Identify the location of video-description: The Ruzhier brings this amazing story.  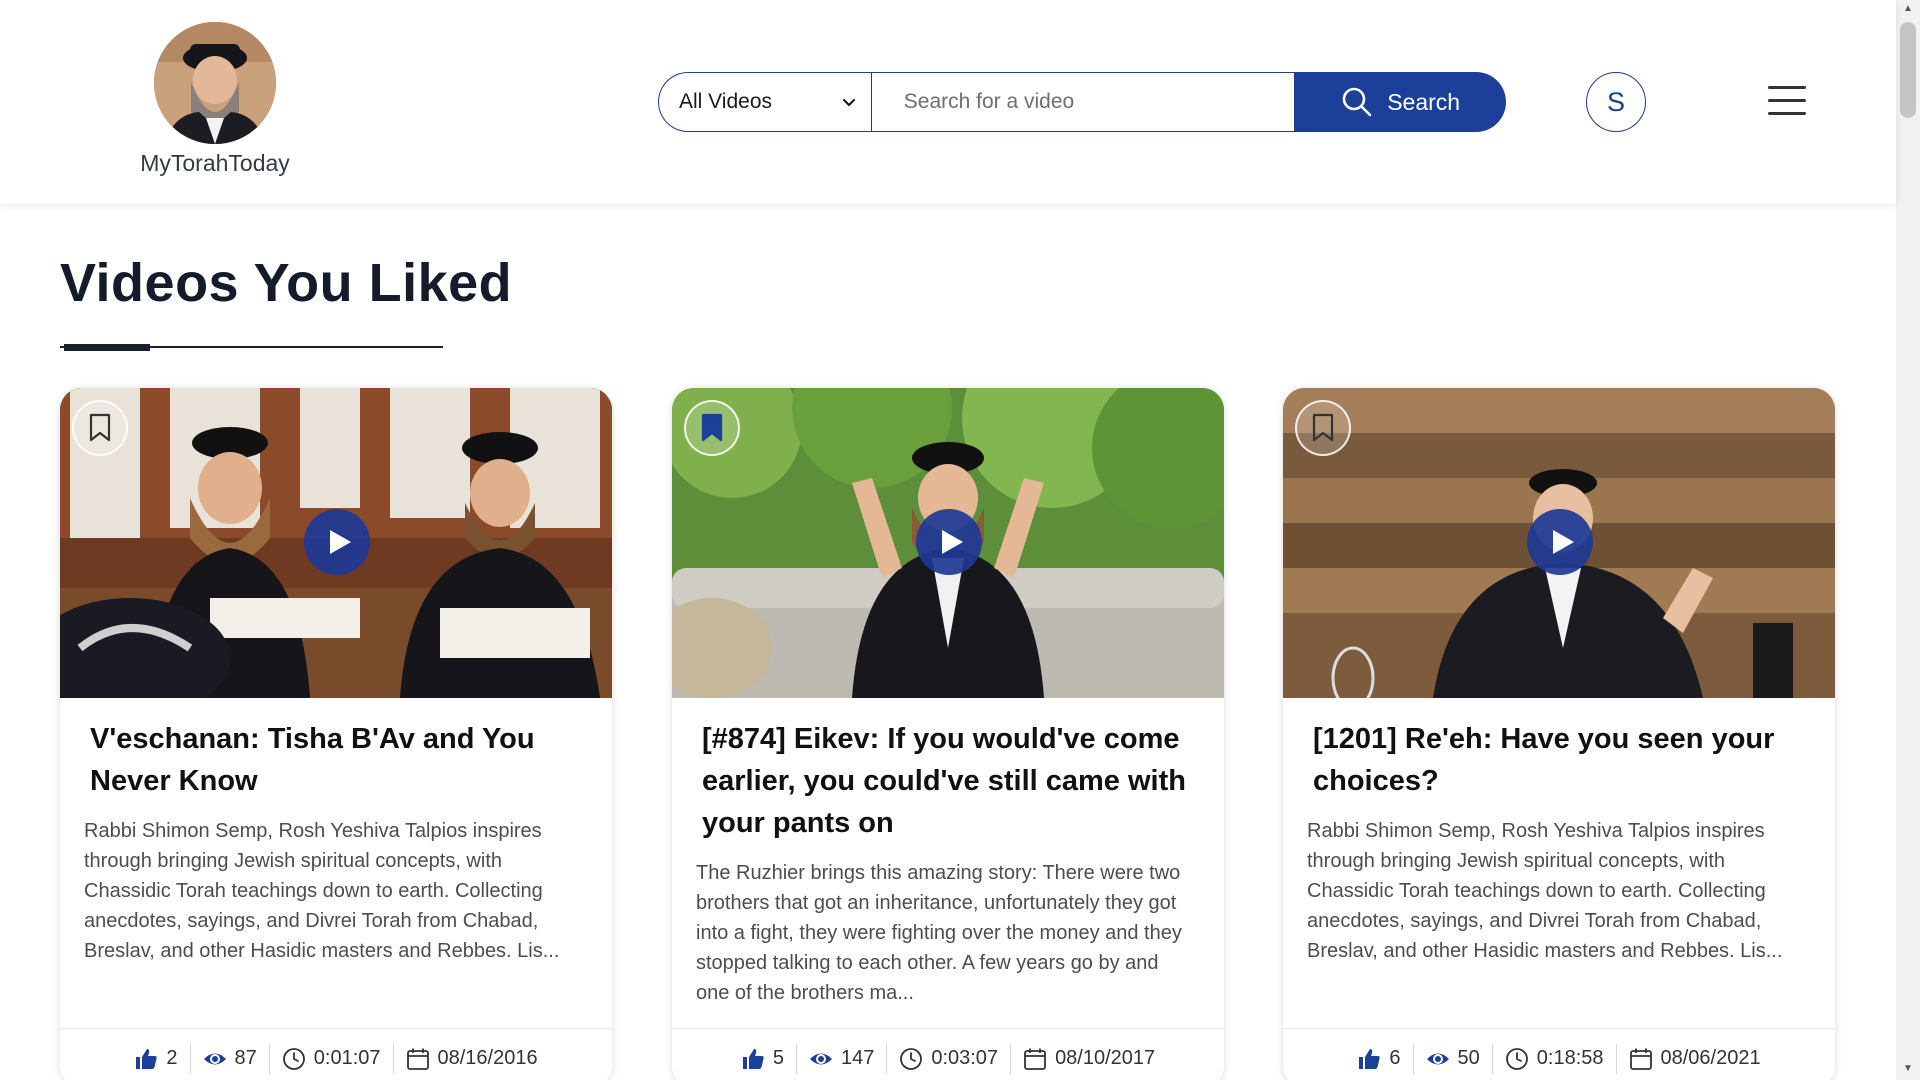
(939, 933).